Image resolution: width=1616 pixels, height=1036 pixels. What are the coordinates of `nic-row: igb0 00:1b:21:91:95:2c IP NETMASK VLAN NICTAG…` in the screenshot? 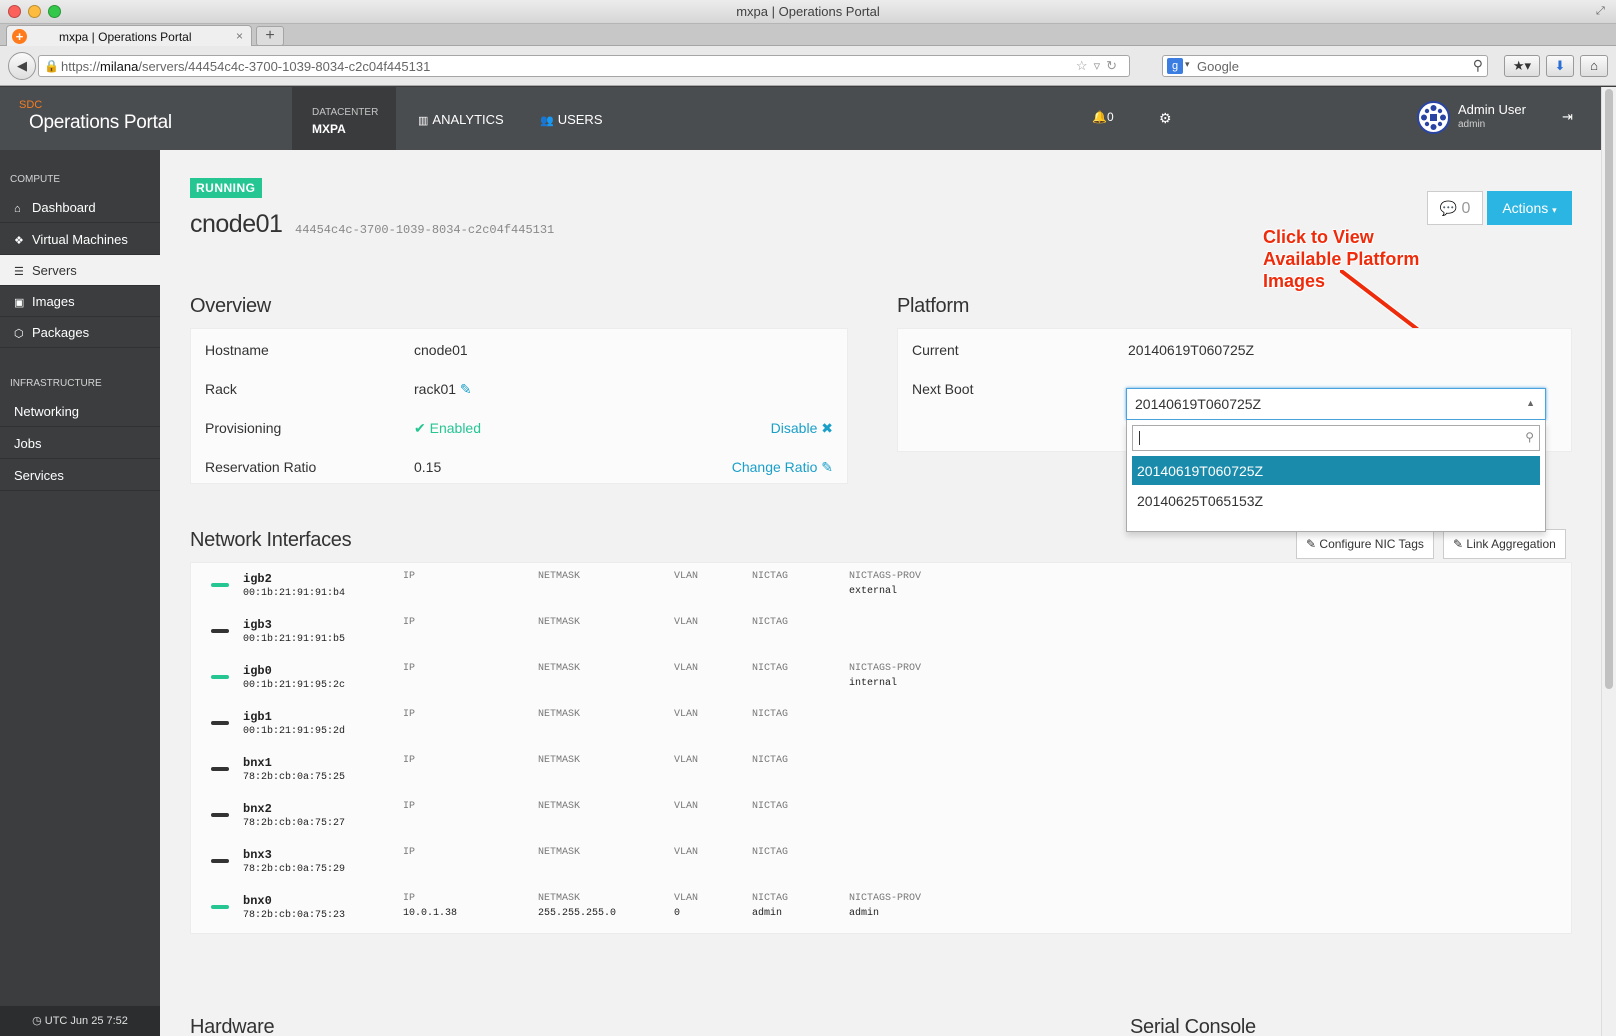 It's located at (885, 682).